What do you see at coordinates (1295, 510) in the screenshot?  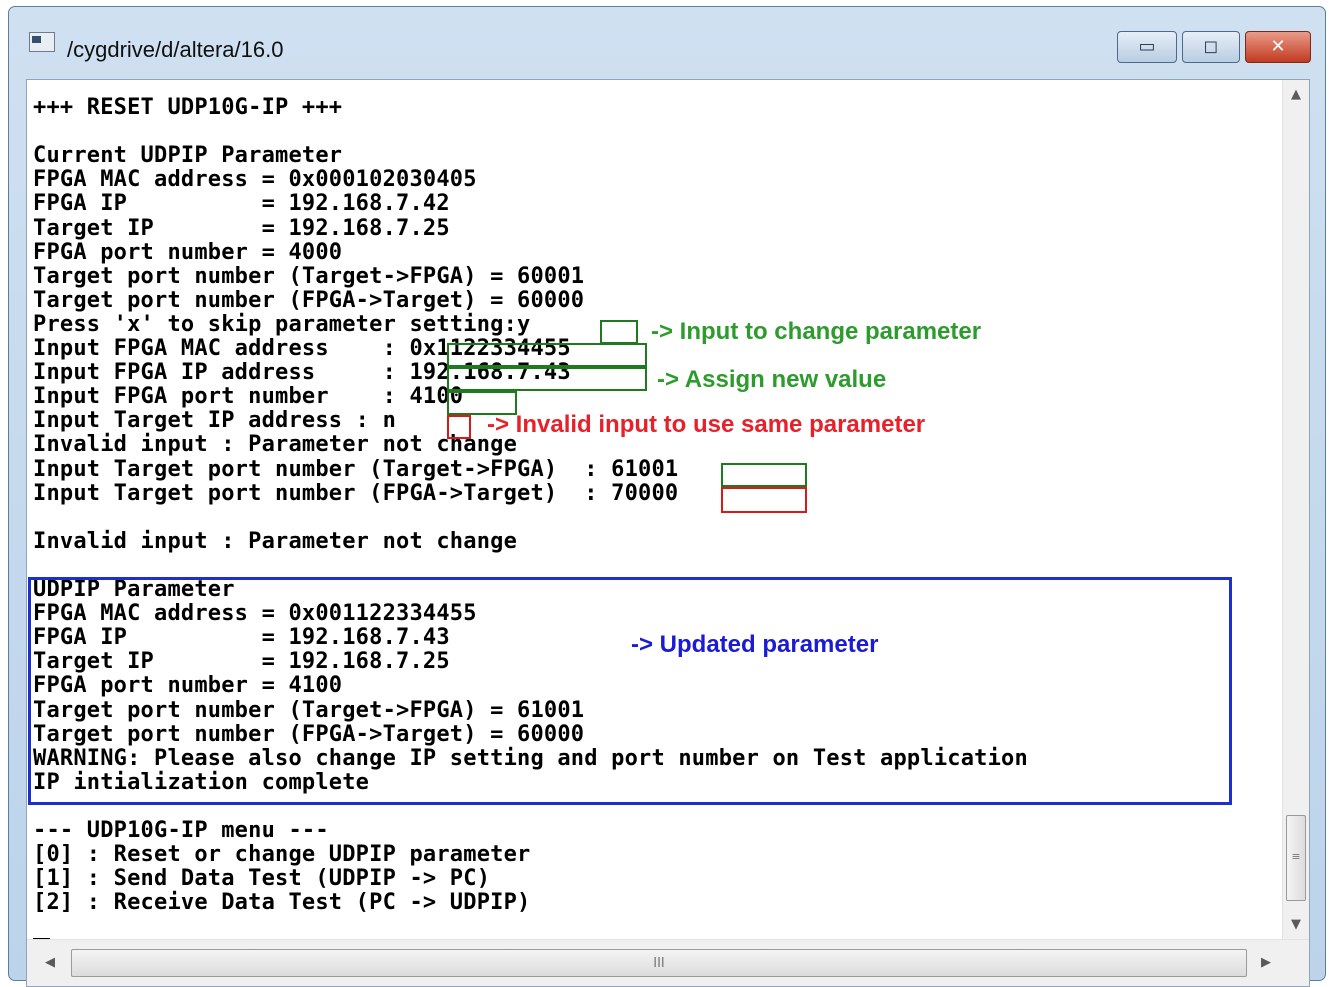 I see `vertical-scrollbar: ▲ ≡ ▼` at bounding box center [1295, 510].